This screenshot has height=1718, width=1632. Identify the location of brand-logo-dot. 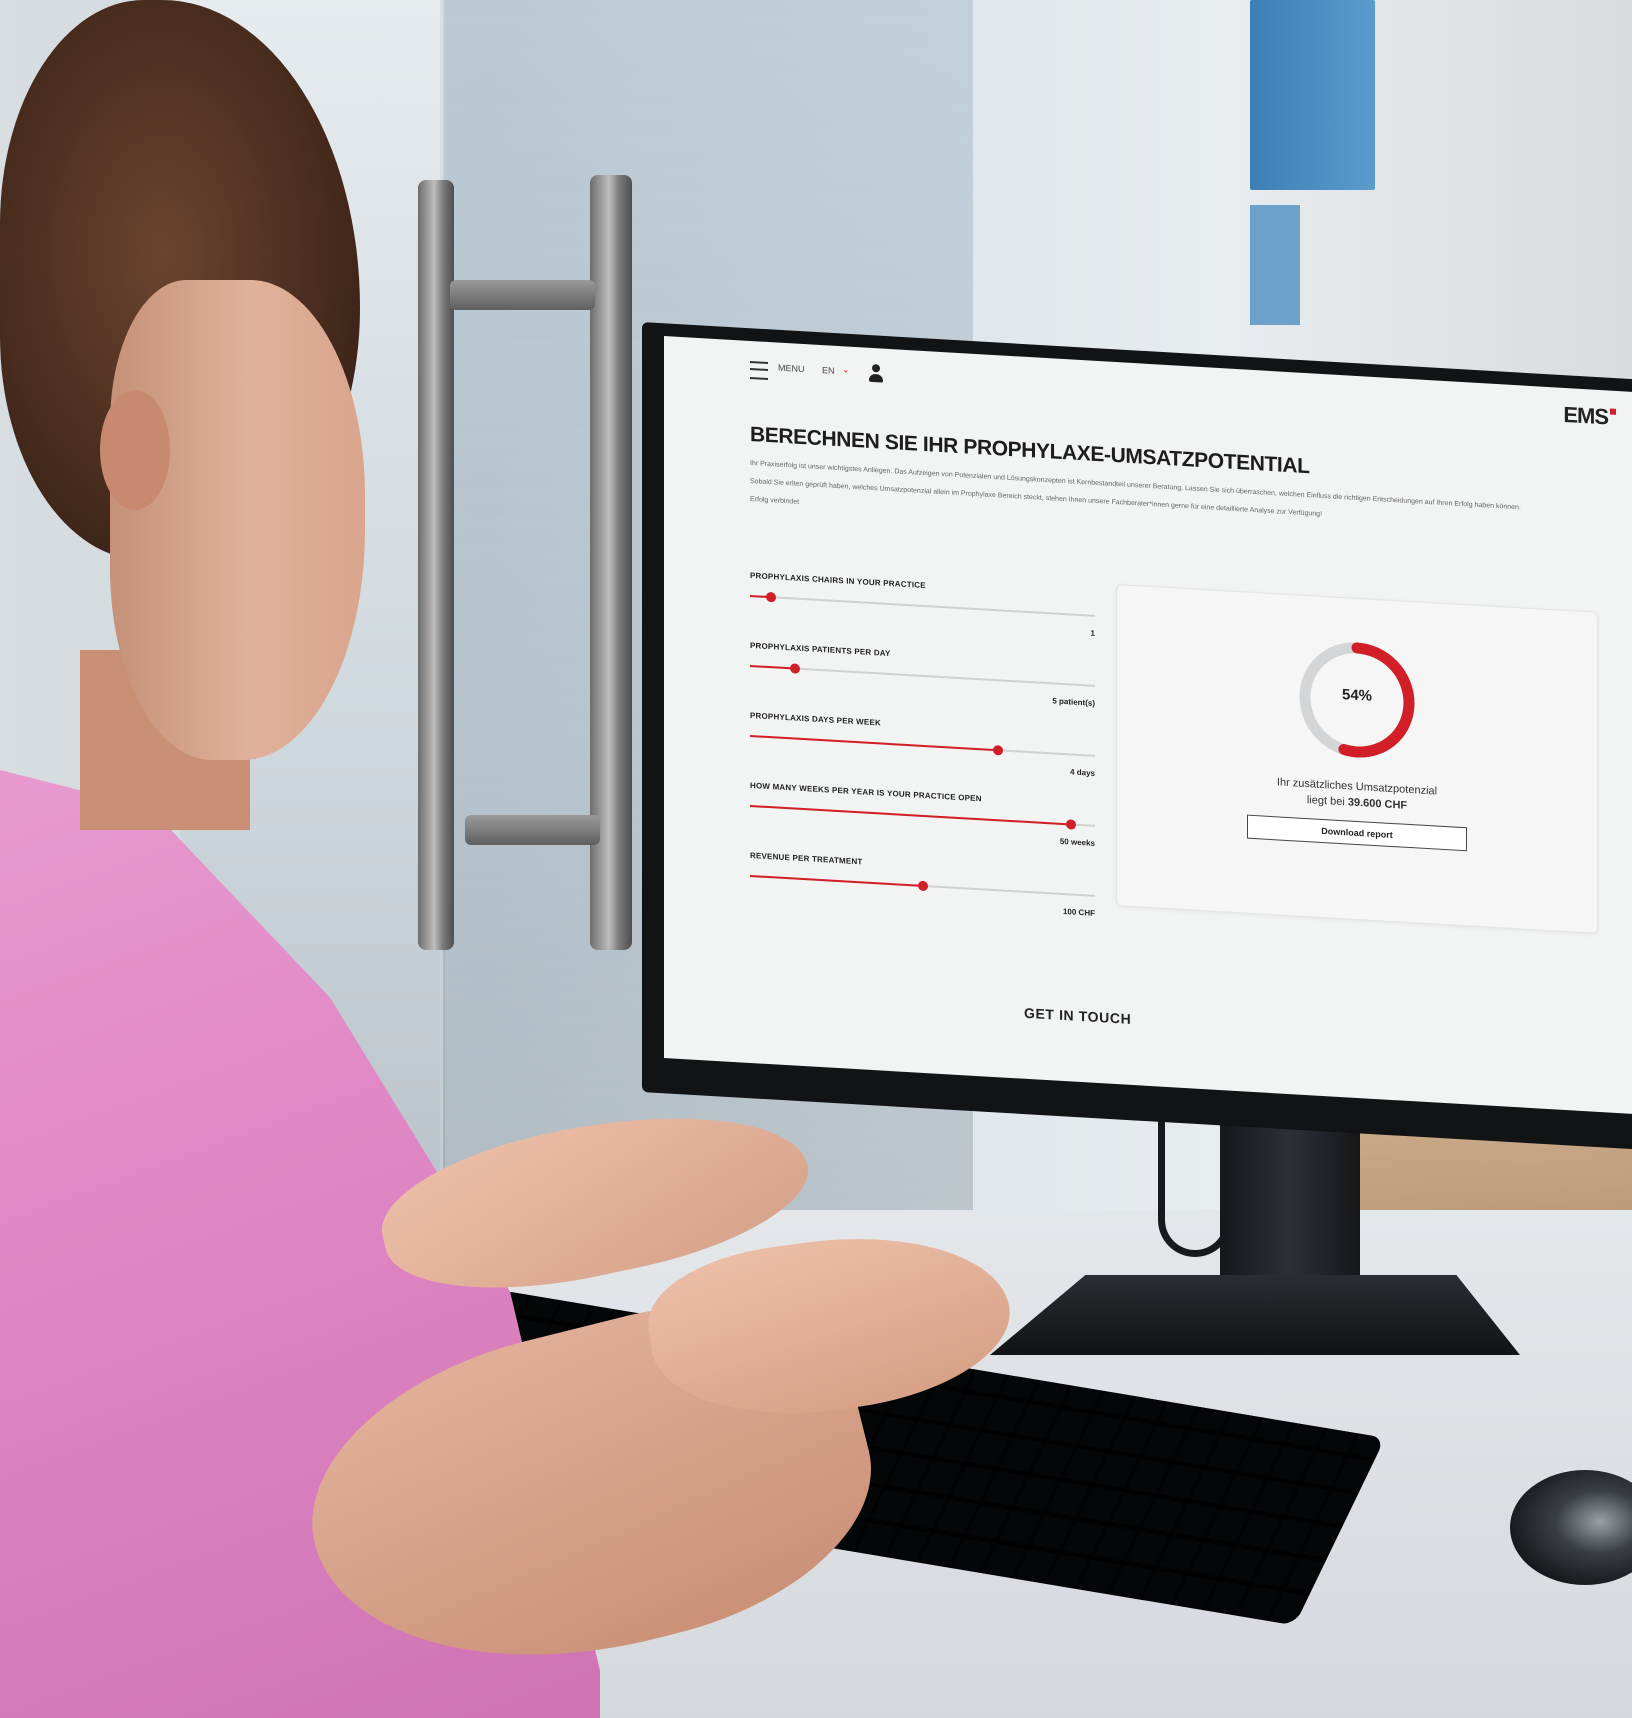
(1613, 411).